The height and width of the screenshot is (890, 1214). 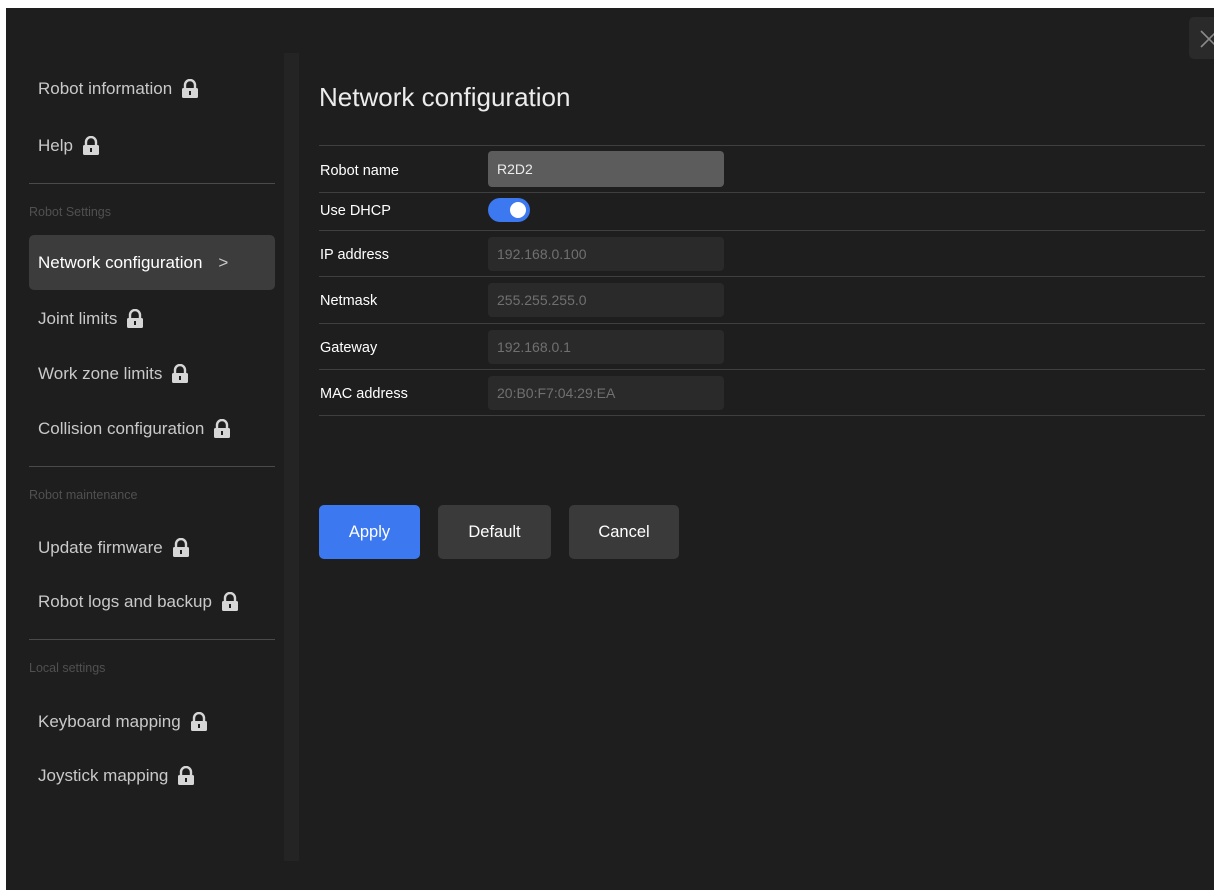 What do you see at coordinates (152, 145) in the screenshot?
I see `sidebar-item-help: Help` at bounding box center [152, 145].